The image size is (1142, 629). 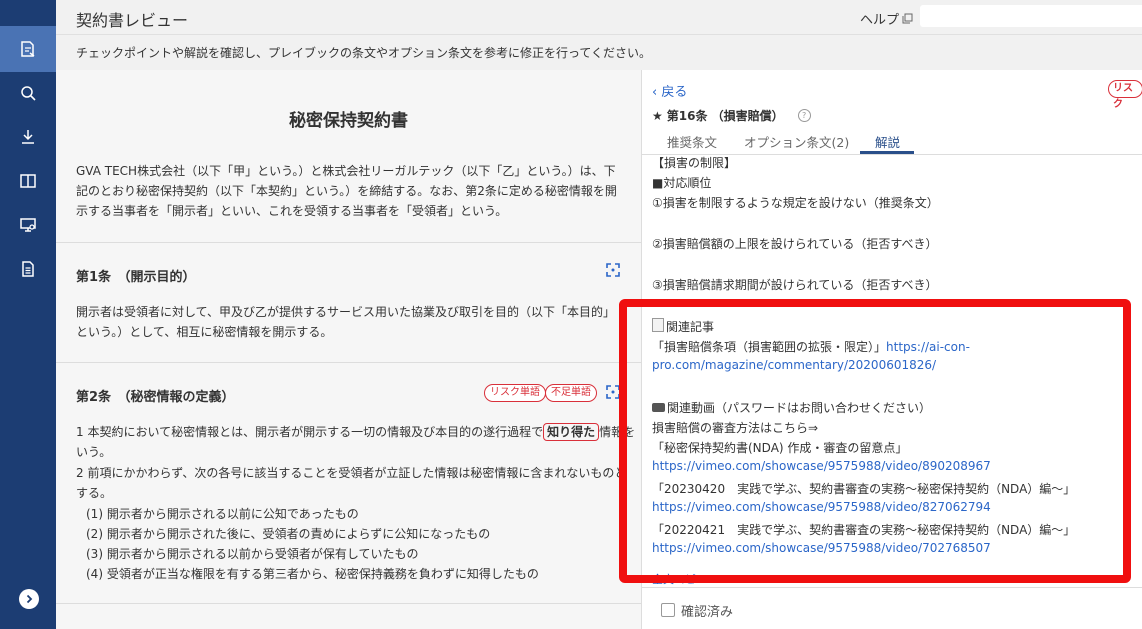 I want to click on page-title: 契約書レビュー, so click(x=132, y=20).